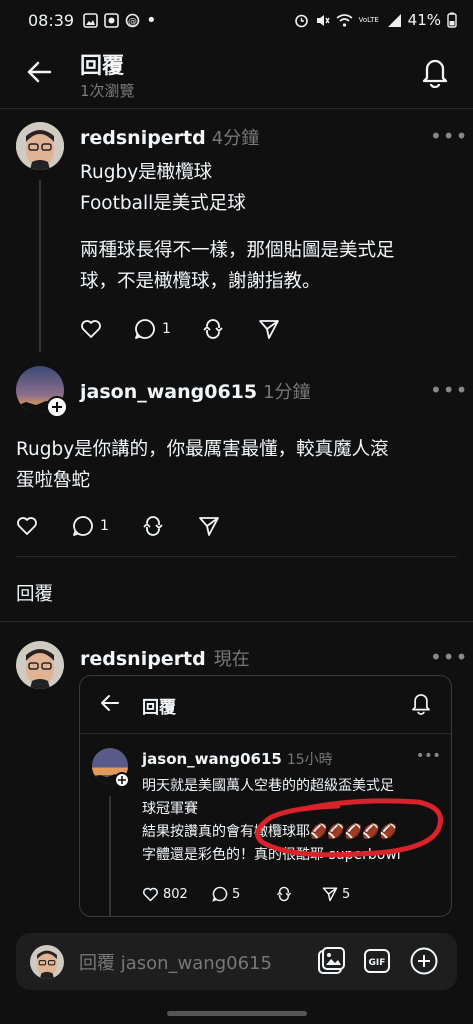 The width and height of the screenshot is (473, 1024). What do you see at coordinates (394, 20) in the screenshot?
I see `signal-icon` at bounding box center [394, 20].